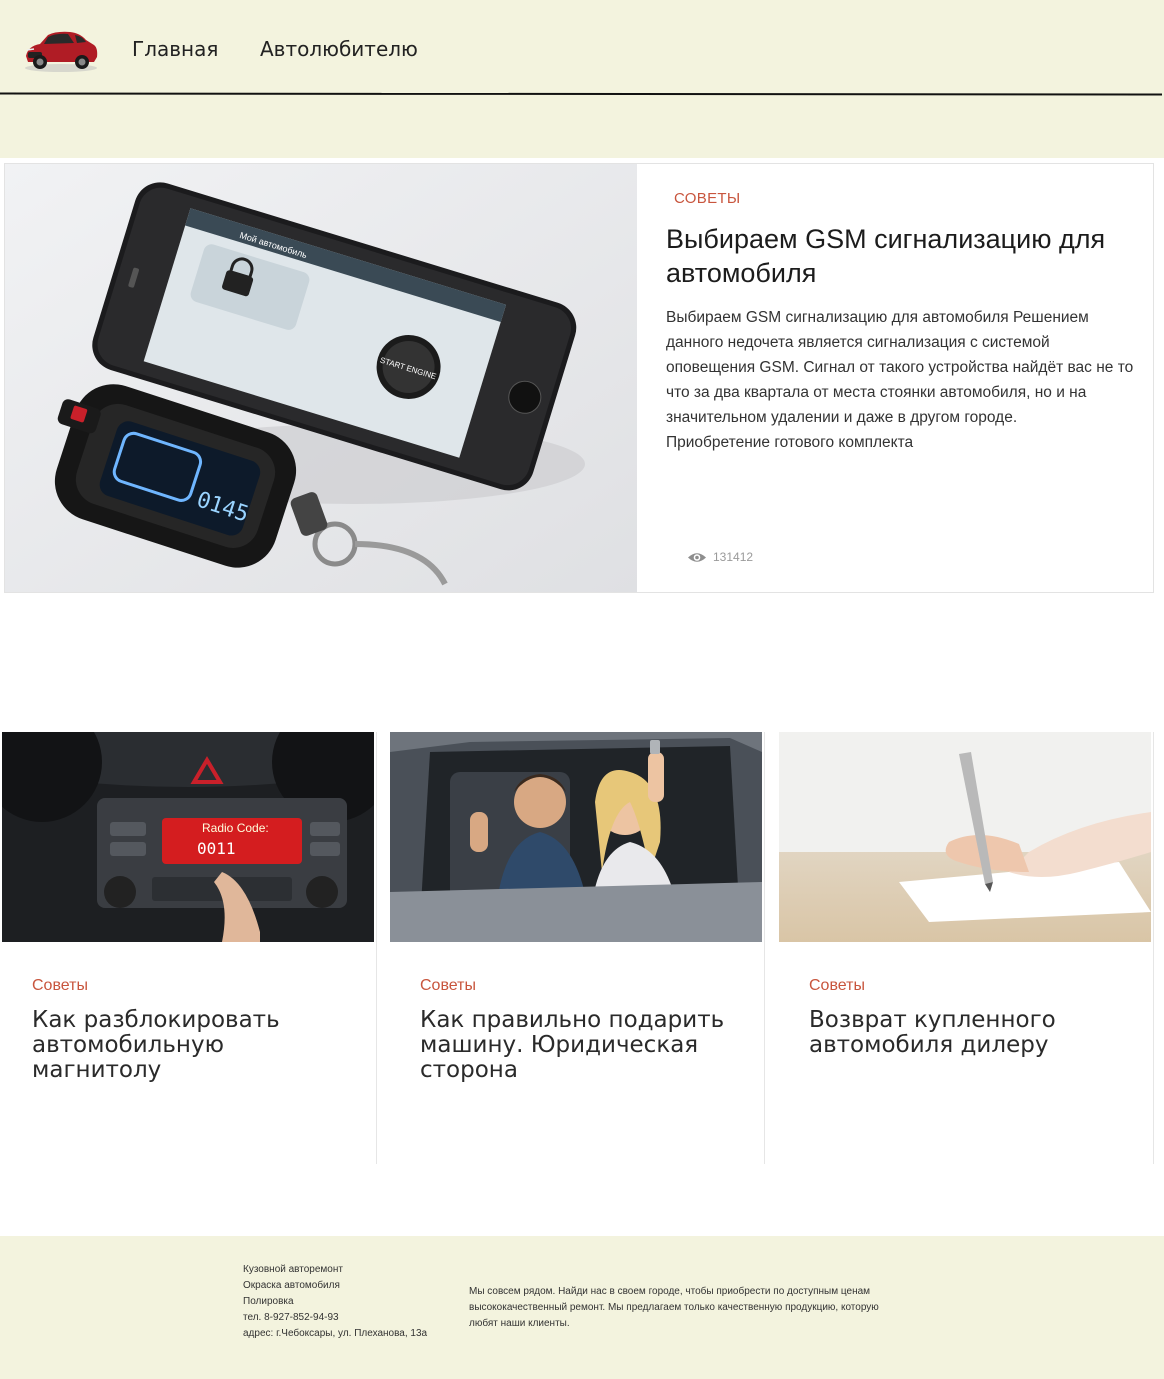 The height and width of the screenshot is (1379, 1164). I want to click on radio-code-label: Radio Code:, so click(235, 828).